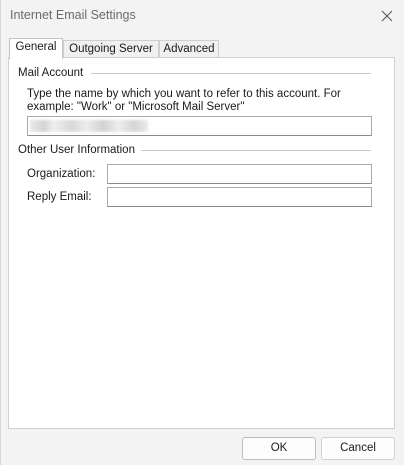 This screenshot has width=404, height=465. Describe the element at coordinates (231, 73) in the screenshot. I see `mail-account-divider` at that location.